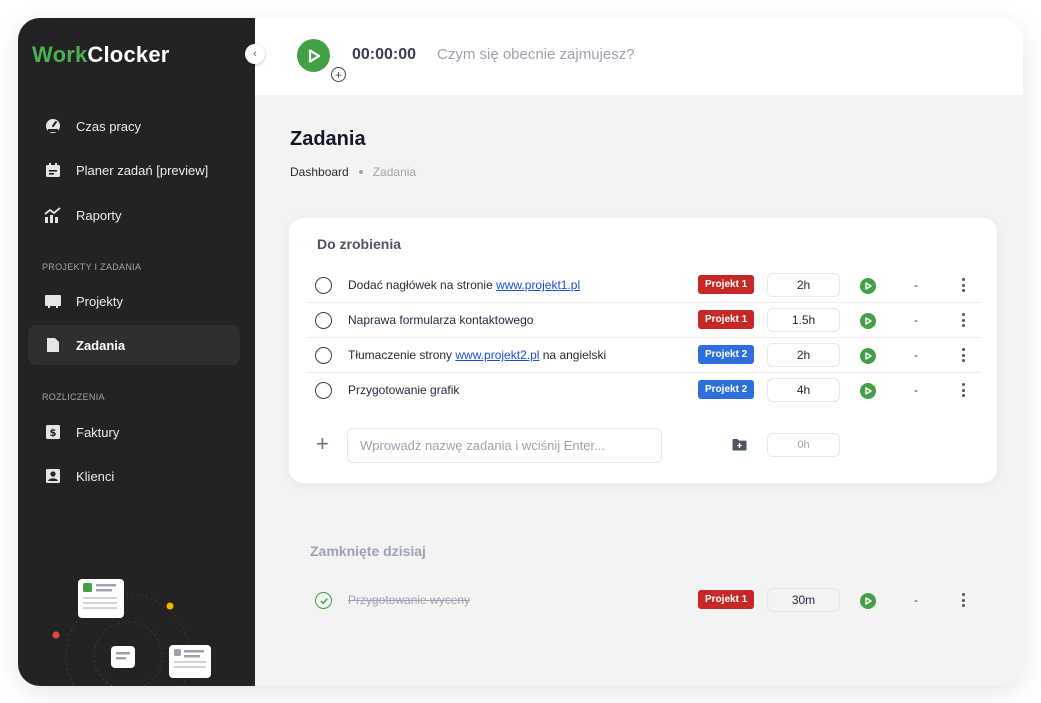 Image resolution: width=1041 pixels, height=703 pixels. What do you see at coordinates (639, 56) in the screenshot?
I see `timer-bar: + 00:00:00 Czym się obecnie zajmujesz?` at bounding box center [639, 56].